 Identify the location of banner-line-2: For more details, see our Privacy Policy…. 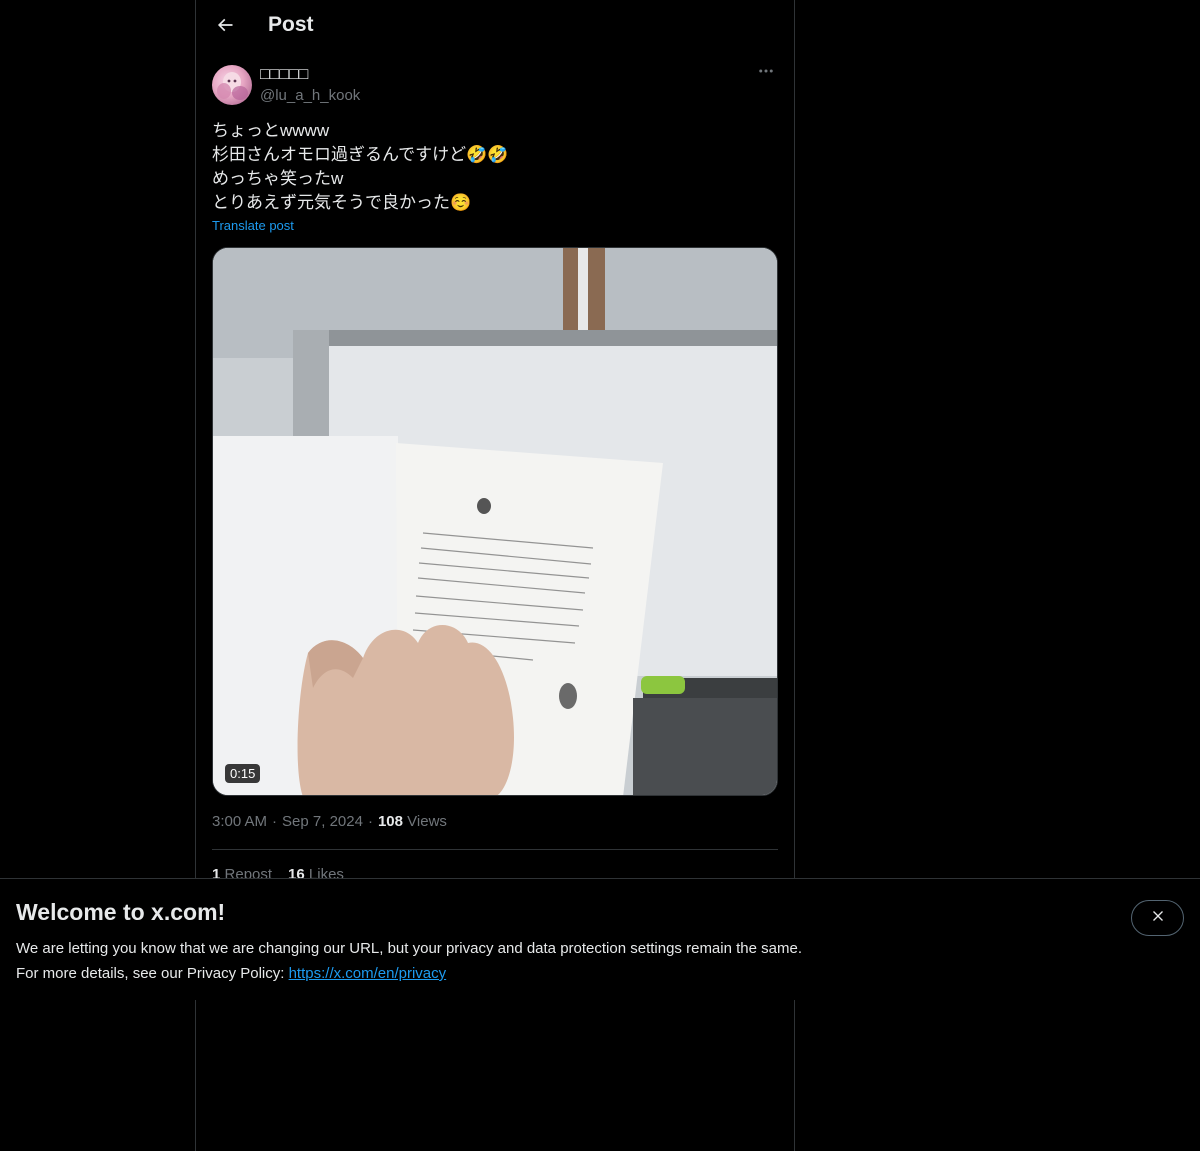
(409, 973).